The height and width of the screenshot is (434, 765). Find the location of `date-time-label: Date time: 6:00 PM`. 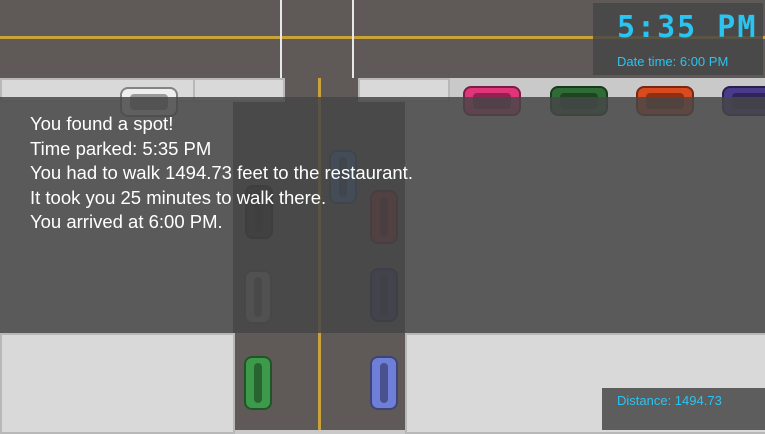

date-time-label: Date time: 6:00 PM is located at coordinates (673, 61).